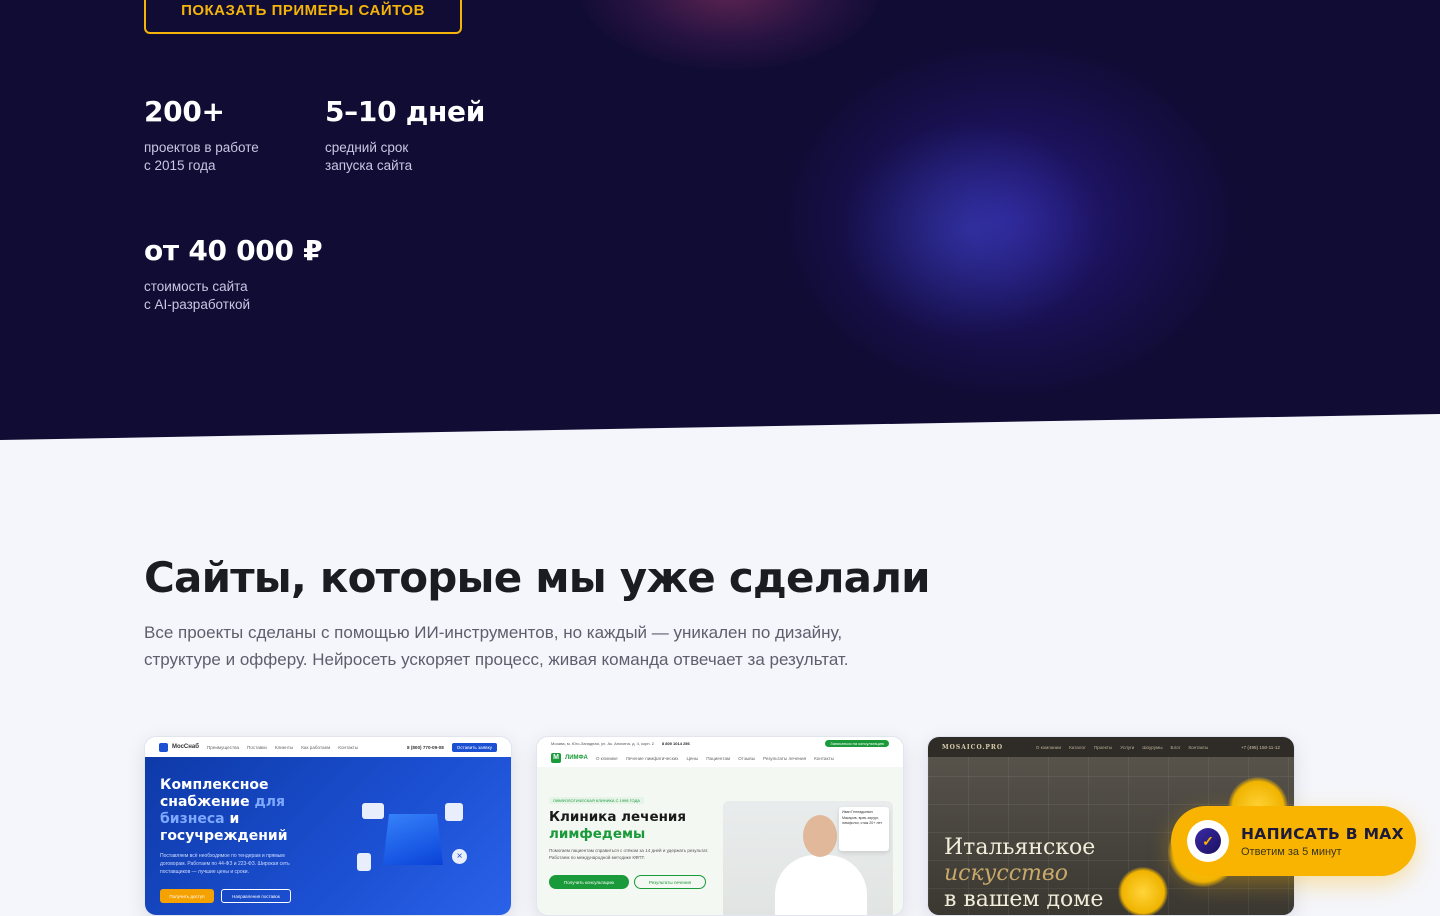 Image resolution: width=1440 pixels, height=916 pixels. Describe the element at coordinates (234, 296) in the screenshot. I see `stat-caption: стоимость сайта с AI-разработкой` at that location.